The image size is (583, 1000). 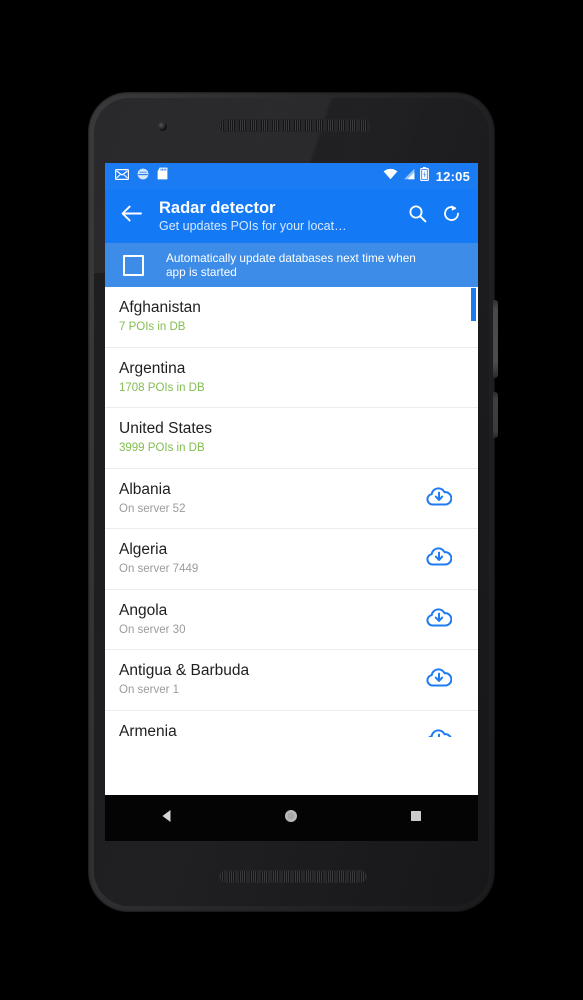 I want to click on country-name: Algeria, so click(x=143, y=550).